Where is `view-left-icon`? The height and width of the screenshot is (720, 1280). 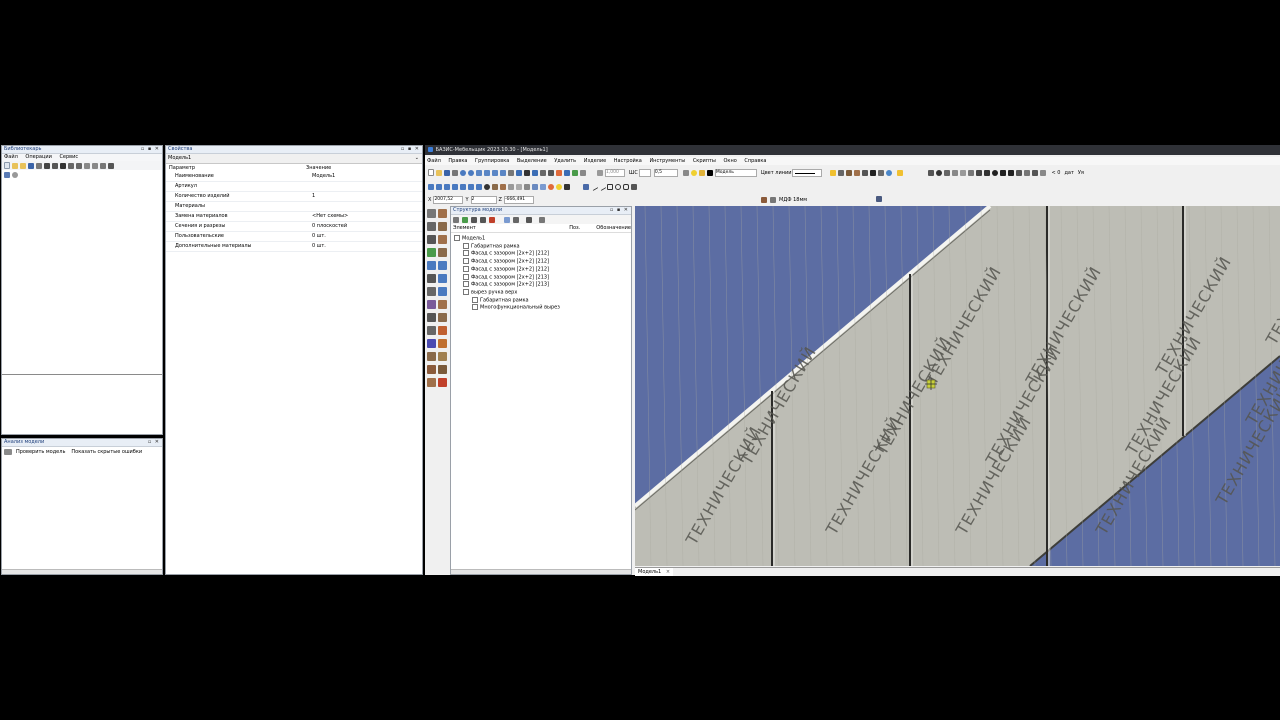
view-left-icon is located at coordinates (447, 186).